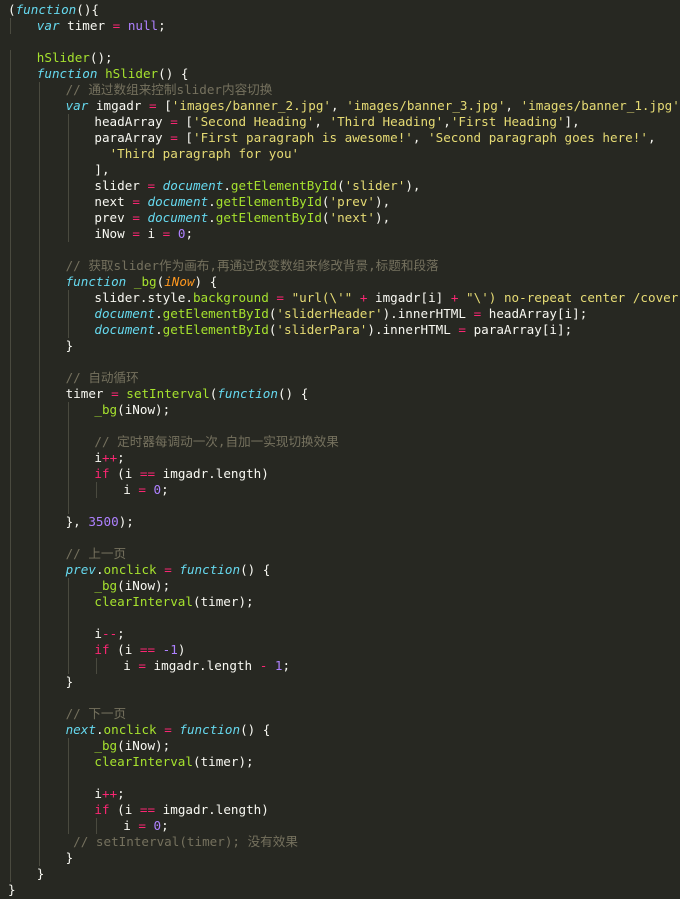 This screenshot has width=680, height=899. Describe the element at coordinates (100, 522) in the screenshot. I see `code-line: }, 3500);` at that location.